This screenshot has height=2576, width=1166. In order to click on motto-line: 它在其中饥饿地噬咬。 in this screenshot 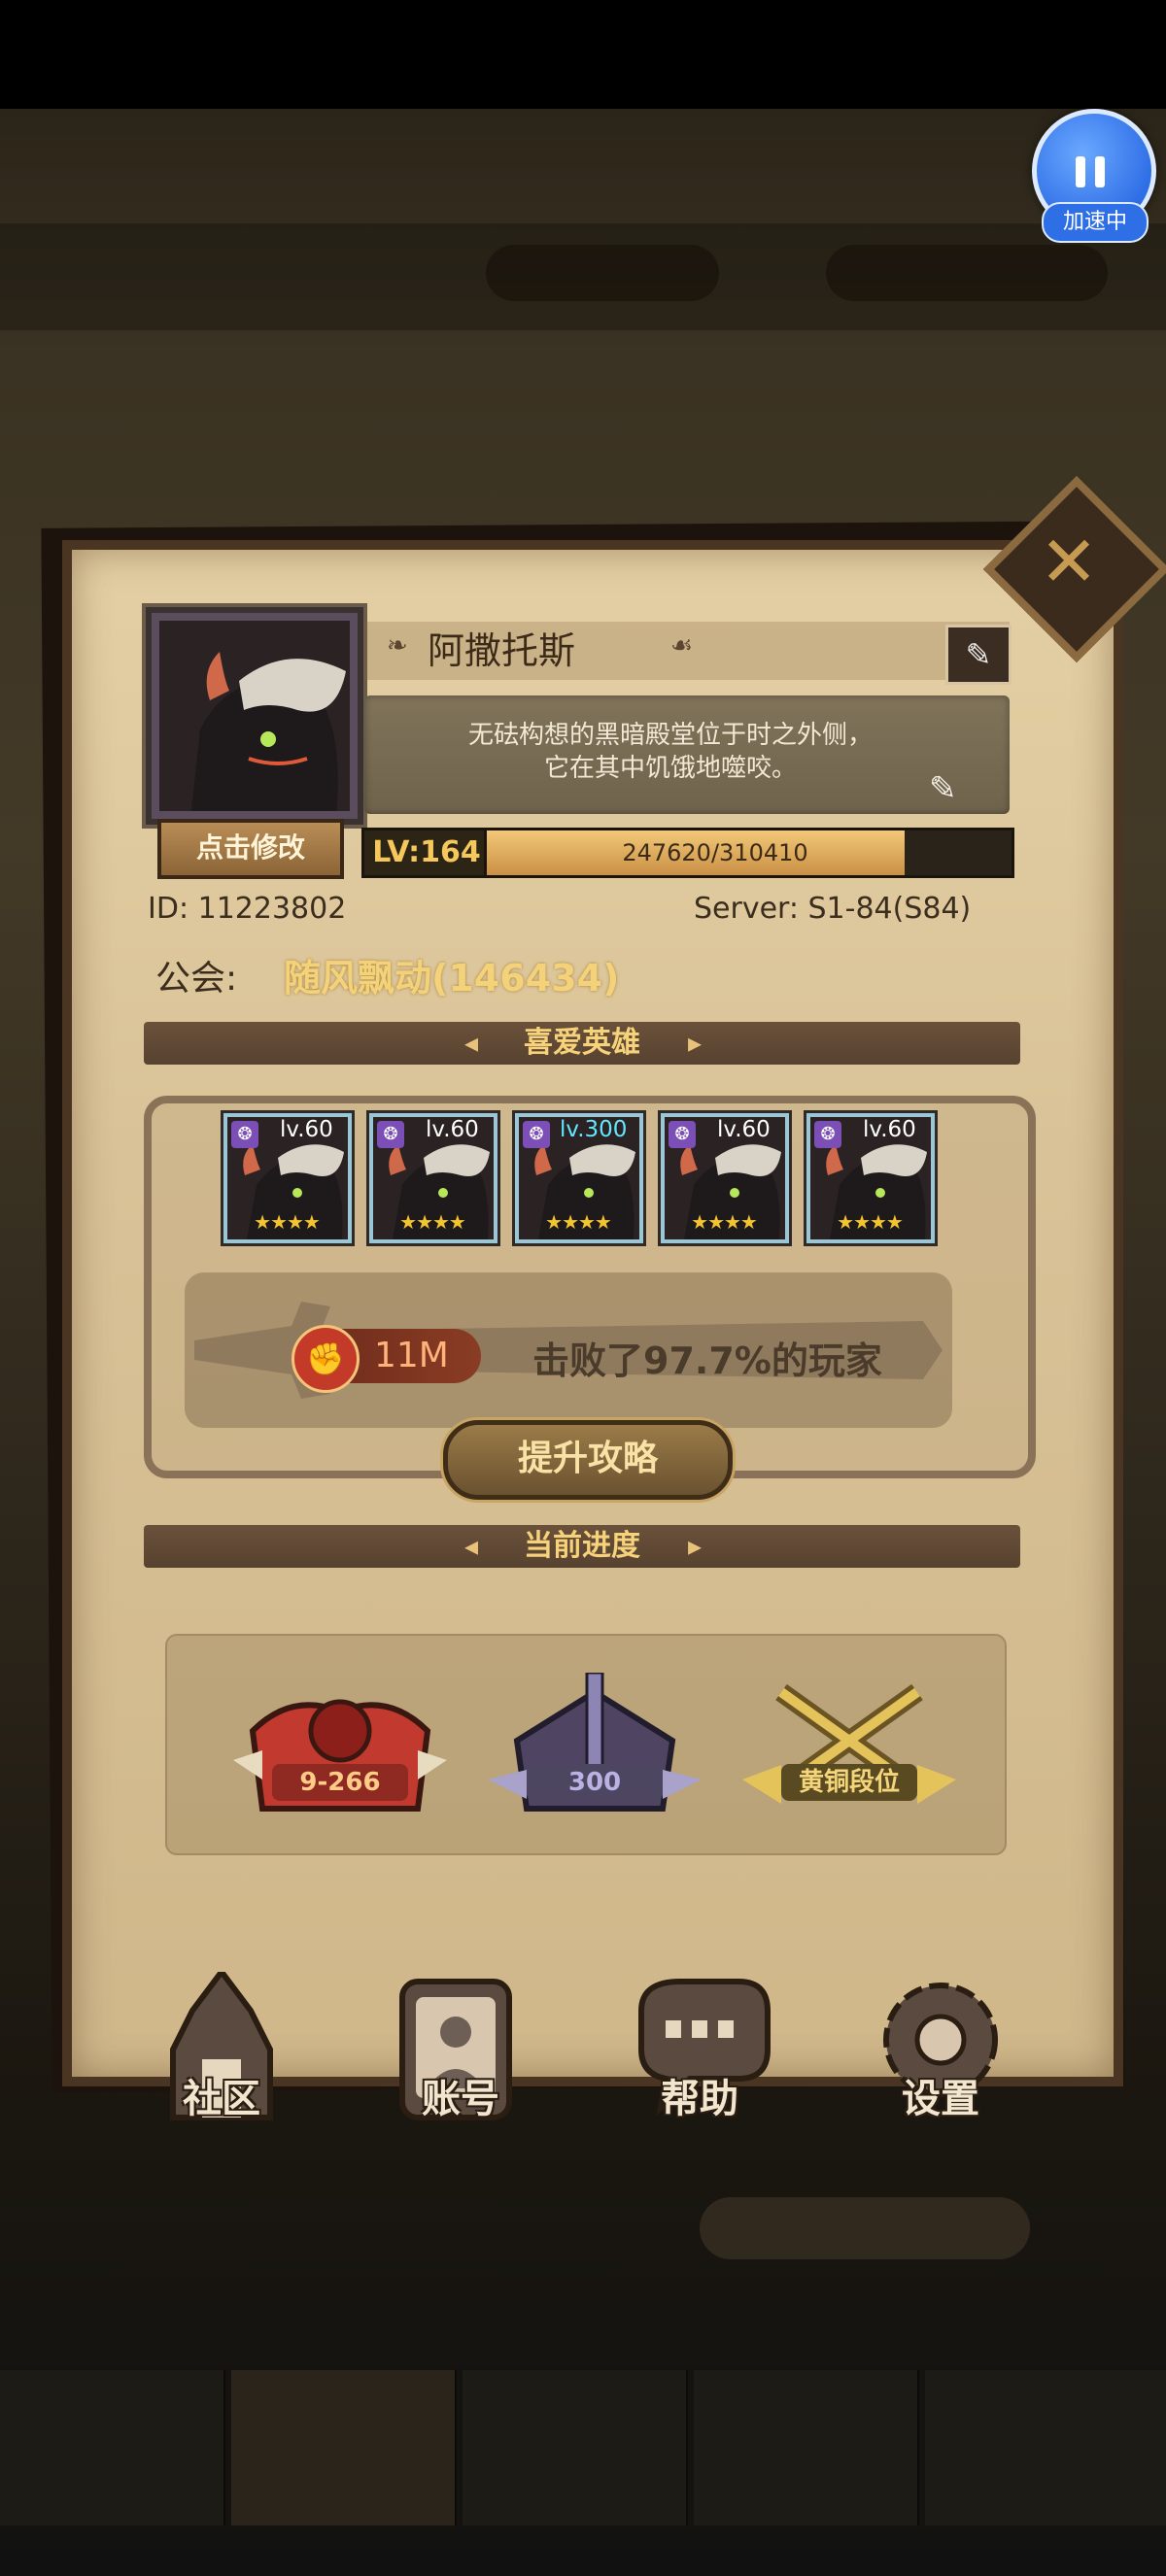, I will do `click(670, 768)`.